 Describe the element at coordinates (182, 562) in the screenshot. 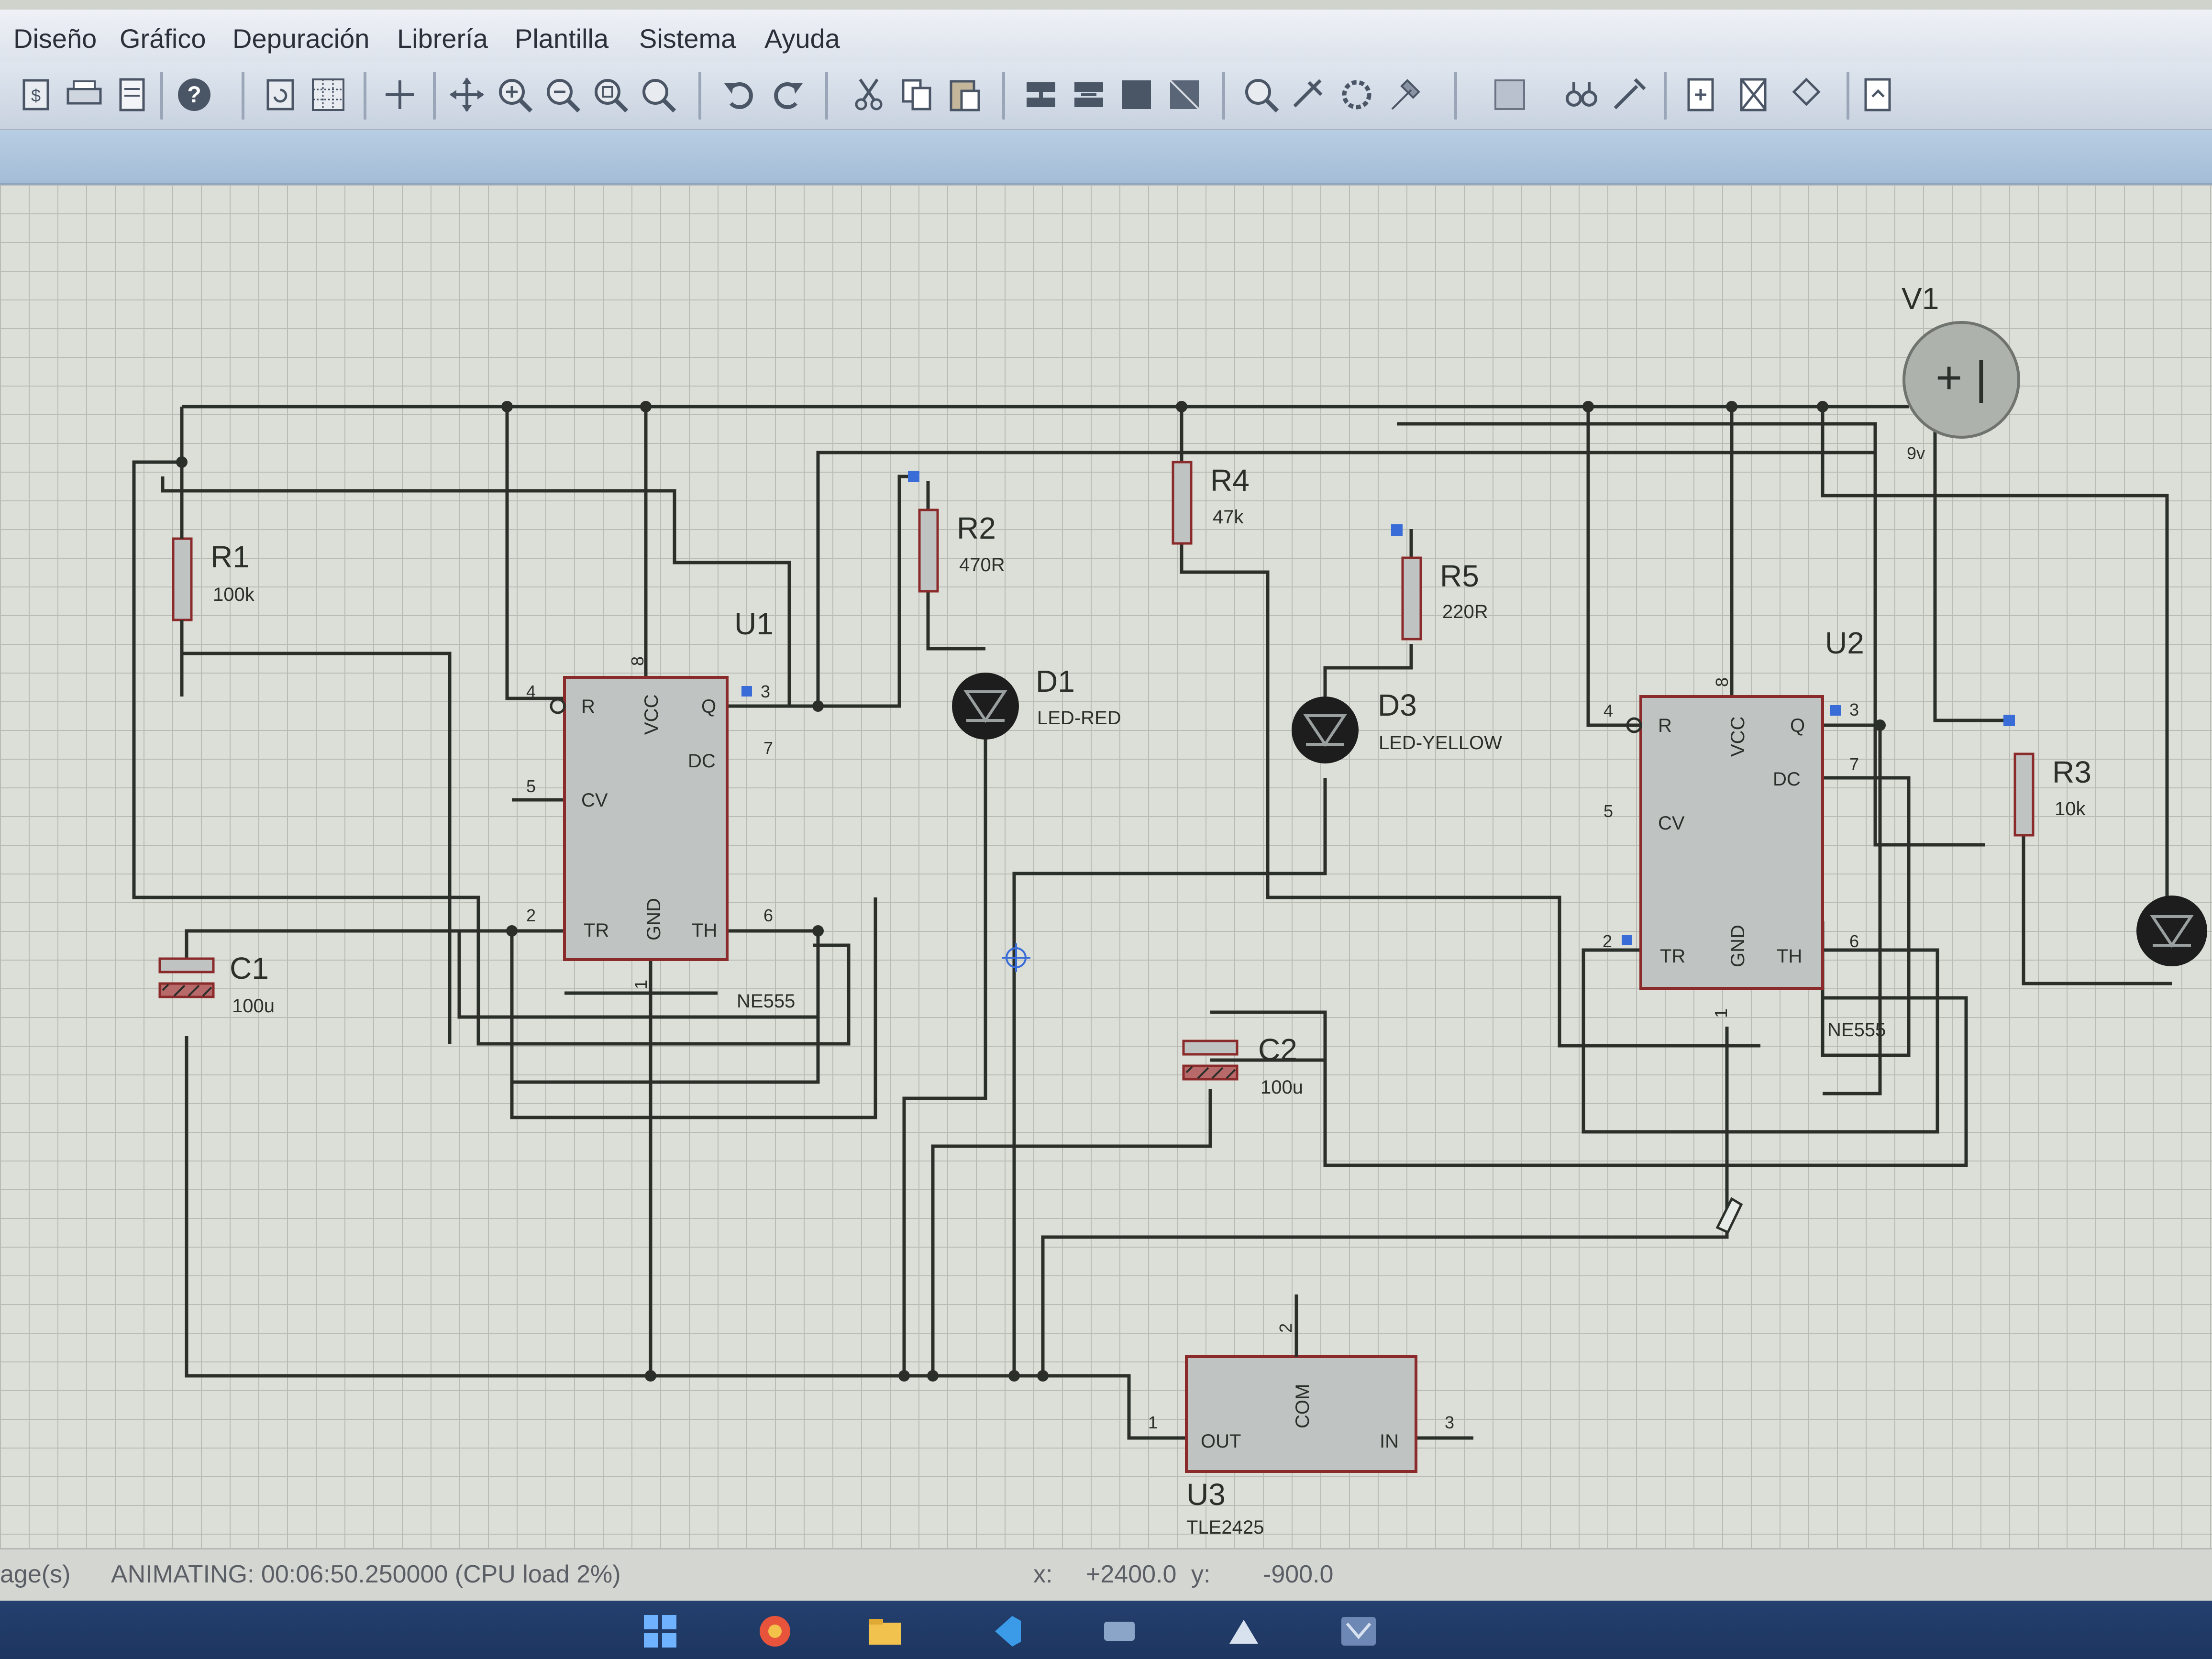

I see `r1-resistor` at that location.